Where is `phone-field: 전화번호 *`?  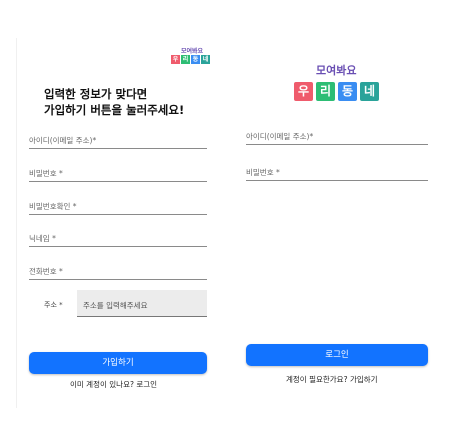
phone-field: 전화번호 * is located at coordinates (118, 271).